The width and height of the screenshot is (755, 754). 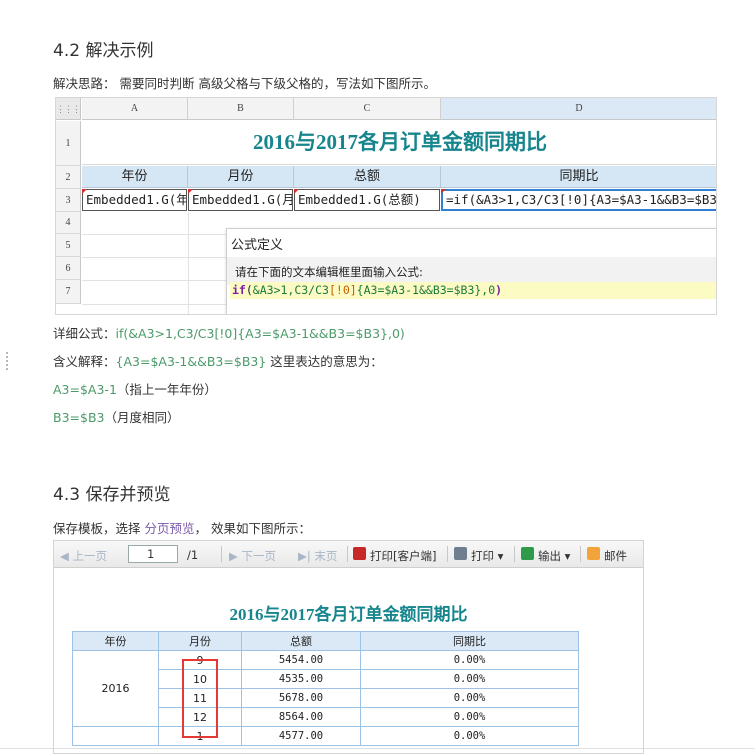 I want to click on row-header-5: 5, so click(x=68, y=245).